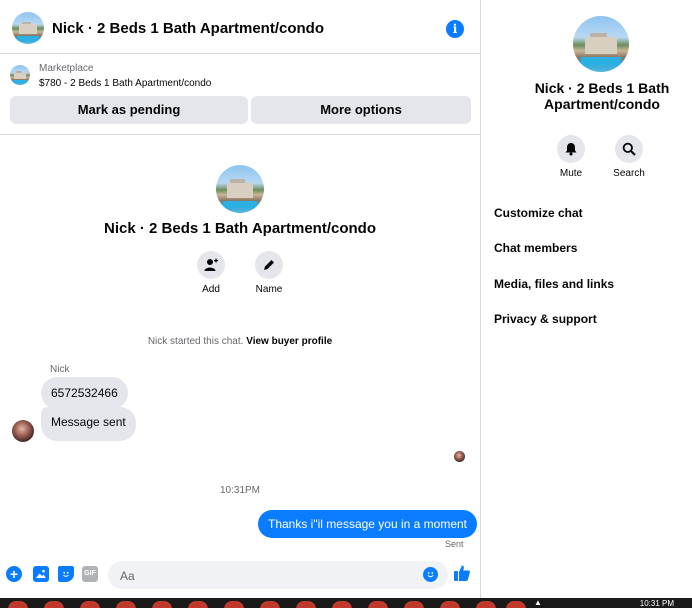  Describe the element at coordinates (430, 574) in the screenshot. I see `emoji-icon` at that location.